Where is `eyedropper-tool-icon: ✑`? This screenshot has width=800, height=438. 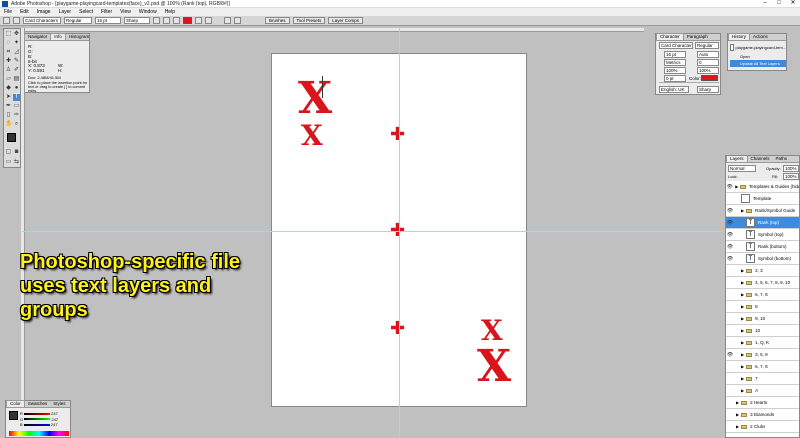 eyedropper-tool-icon: ✑ is located at coordinates (16, 115).